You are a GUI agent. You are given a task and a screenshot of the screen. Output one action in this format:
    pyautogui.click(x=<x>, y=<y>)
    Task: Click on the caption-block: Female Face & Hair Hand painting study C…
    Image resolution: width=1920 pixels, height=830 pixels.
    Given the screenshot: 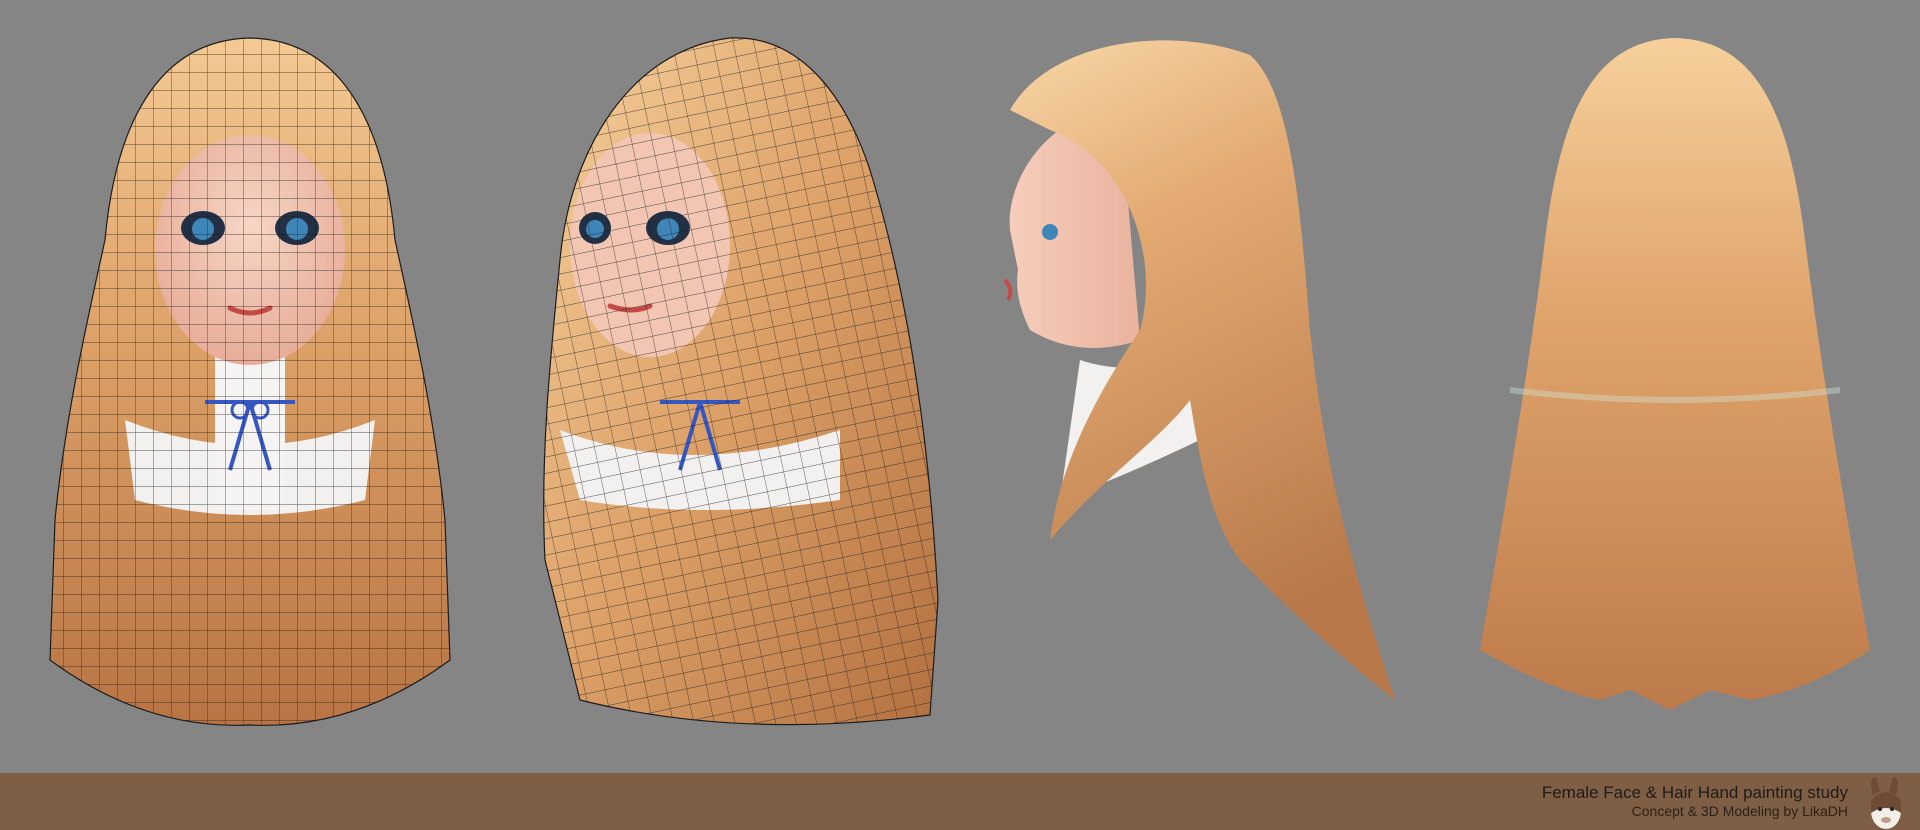 What is the action you would take?
    pyautogui.click(x=1695, y=801)
    